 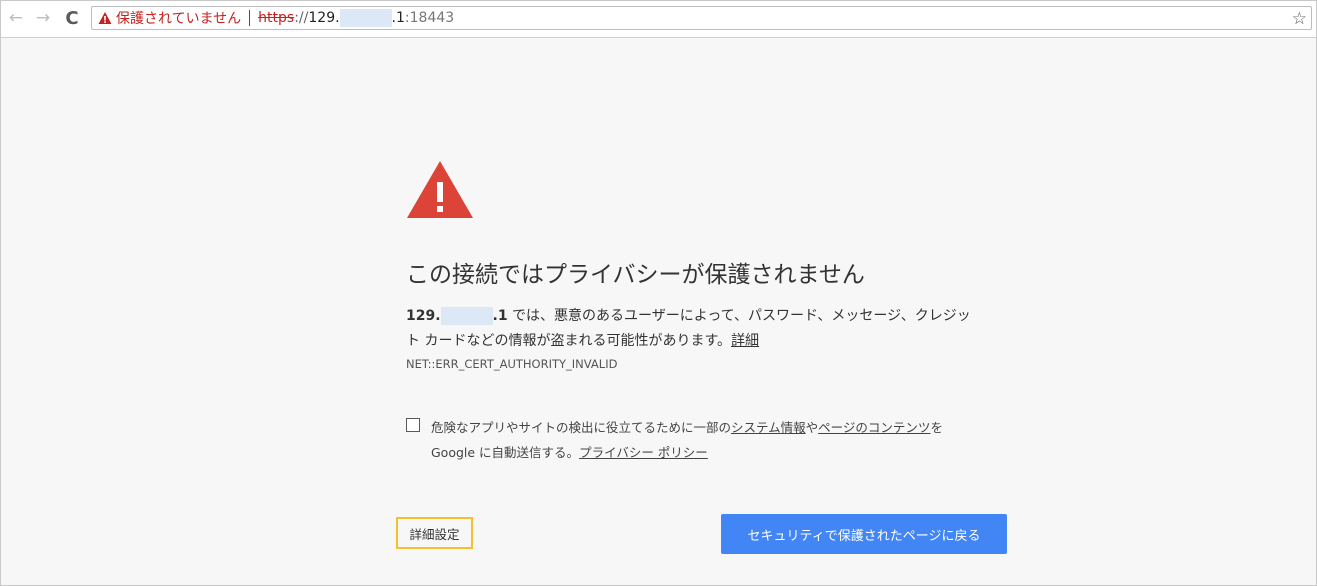 I want to click on safe-browsing-text-1: 危険なアプリやサイトの検出に役立てるために一部の, so click(x=581, y=427).